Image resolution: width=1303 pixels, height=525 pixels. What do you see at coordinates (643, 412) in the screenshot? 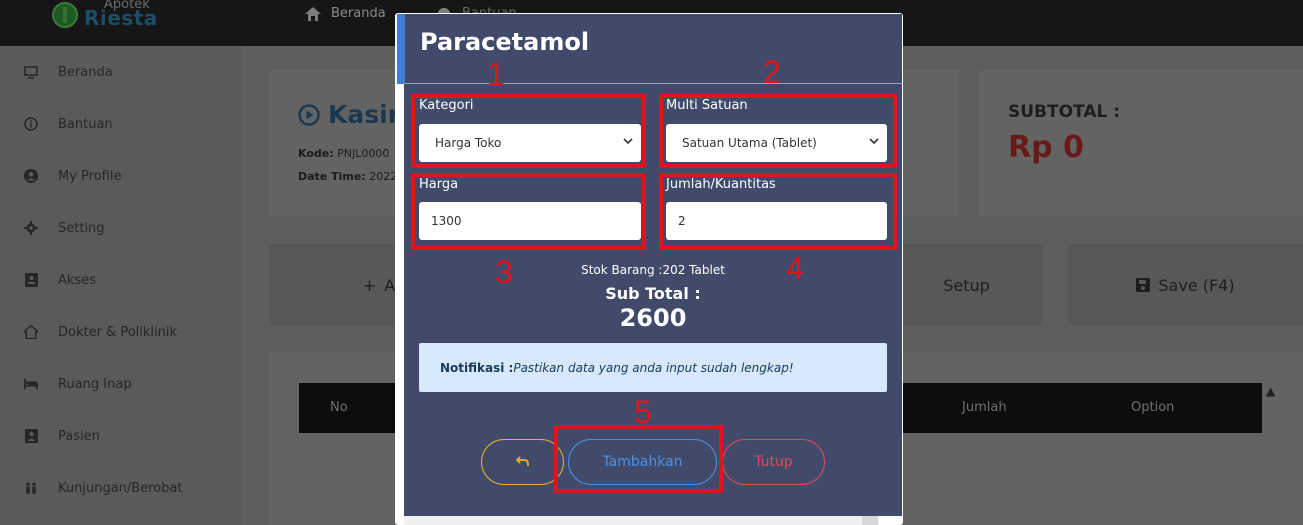
I see `annotation-number-5: 5` at bounding box center [643, 412].